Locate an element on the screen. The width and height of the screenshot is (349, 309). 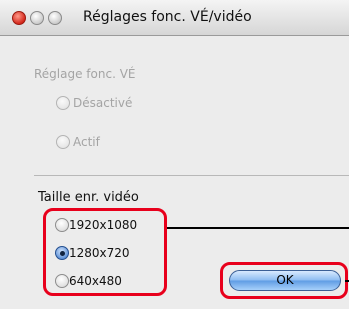
close-window-icon is located at coordinates (19, 18).